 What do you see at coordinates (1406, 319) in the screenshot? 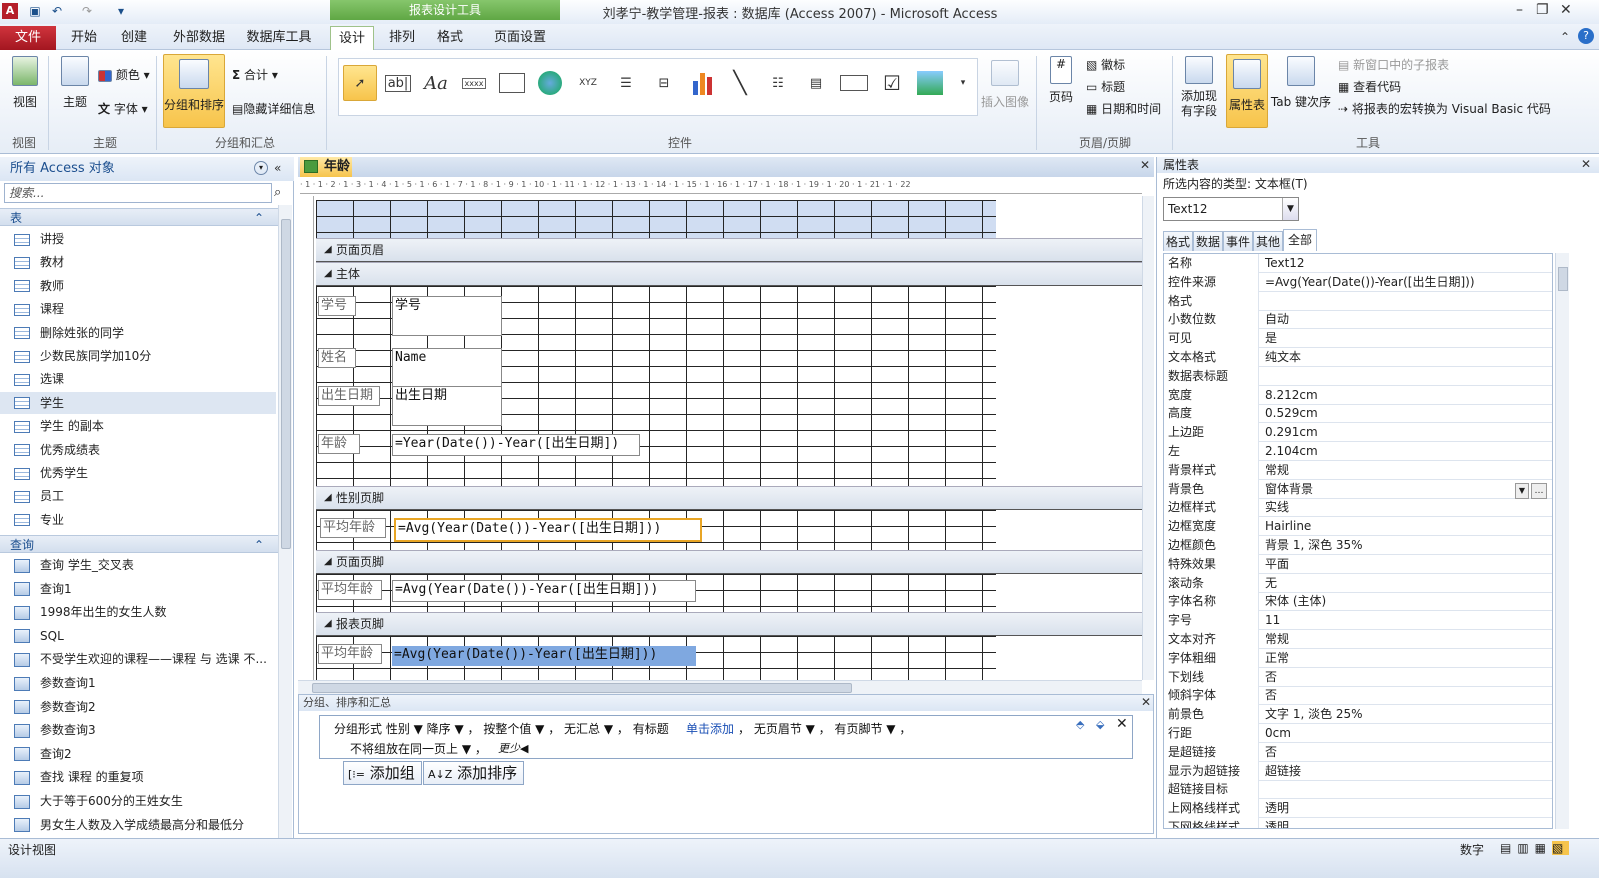
I see `property-value: 自动` at bounding box center [1406, 319].